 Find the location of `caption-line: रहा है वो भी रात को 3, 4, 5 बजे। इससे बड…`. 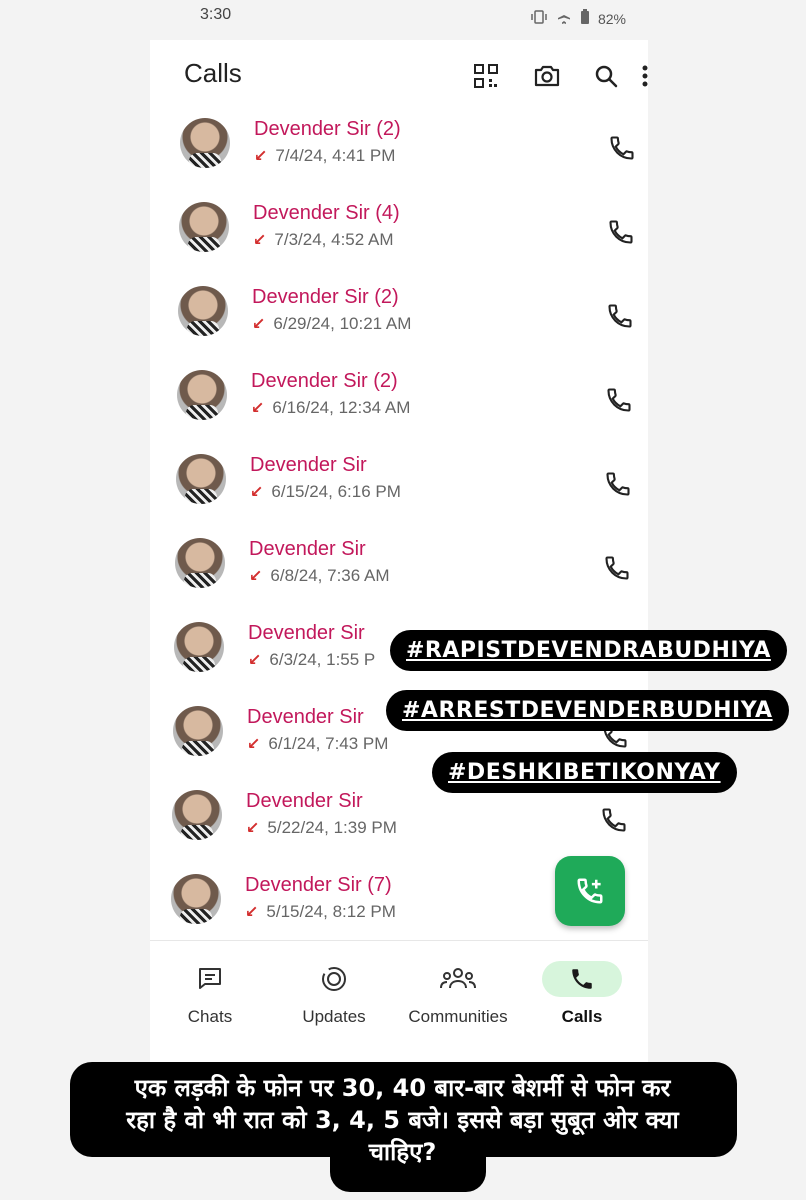

caption-line: रहा है वो भी रात को 3, 4, 5 बजे। इससे बड… is located at coordinates (402, 1120).